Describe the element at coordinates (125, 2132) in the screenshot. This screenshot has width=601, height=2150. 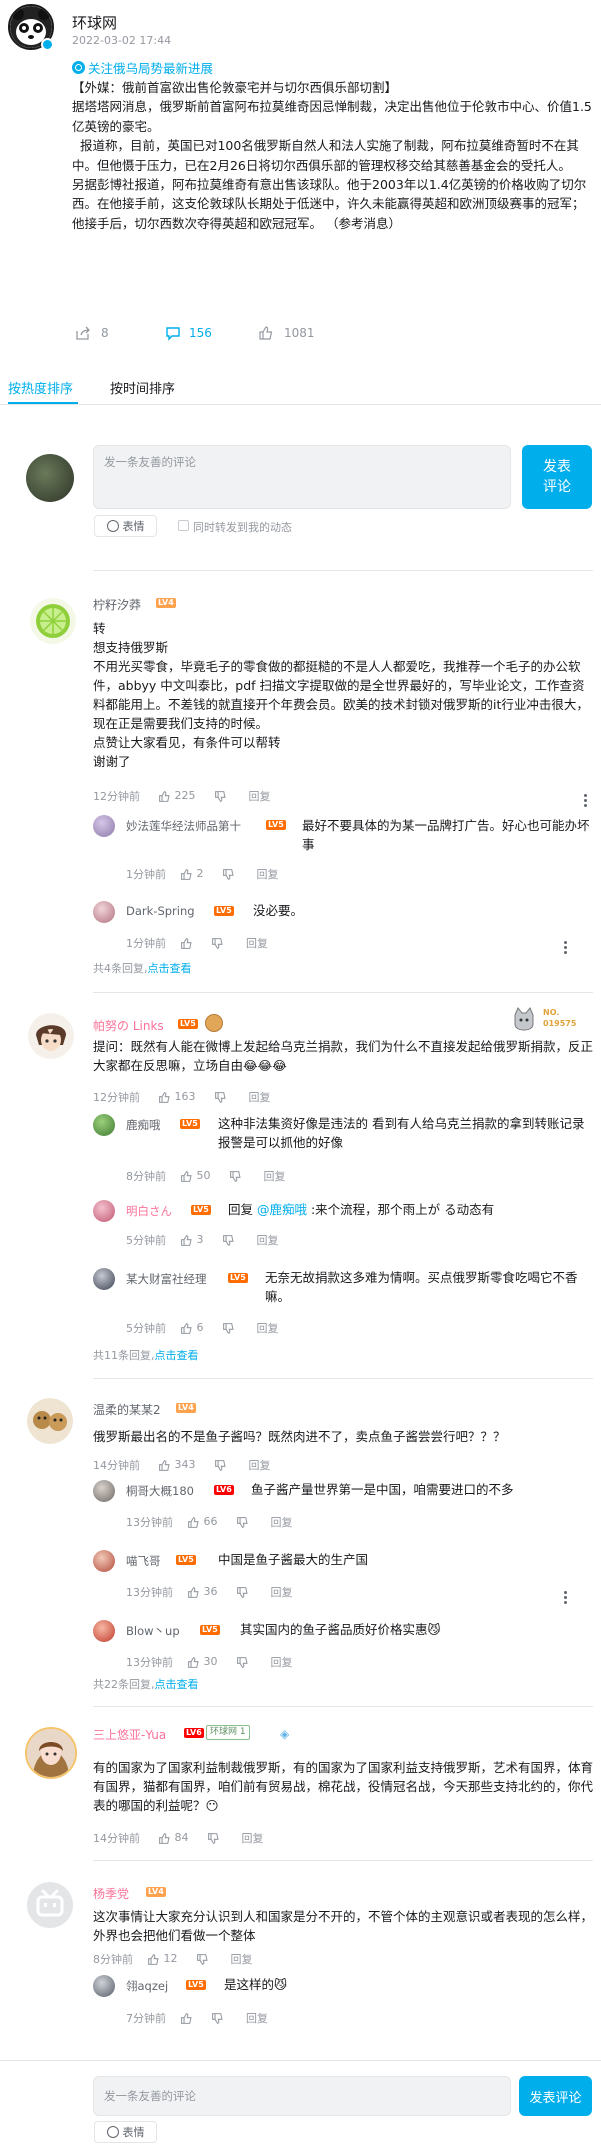
I see `bottom-emoji-button: 表情` at that location.